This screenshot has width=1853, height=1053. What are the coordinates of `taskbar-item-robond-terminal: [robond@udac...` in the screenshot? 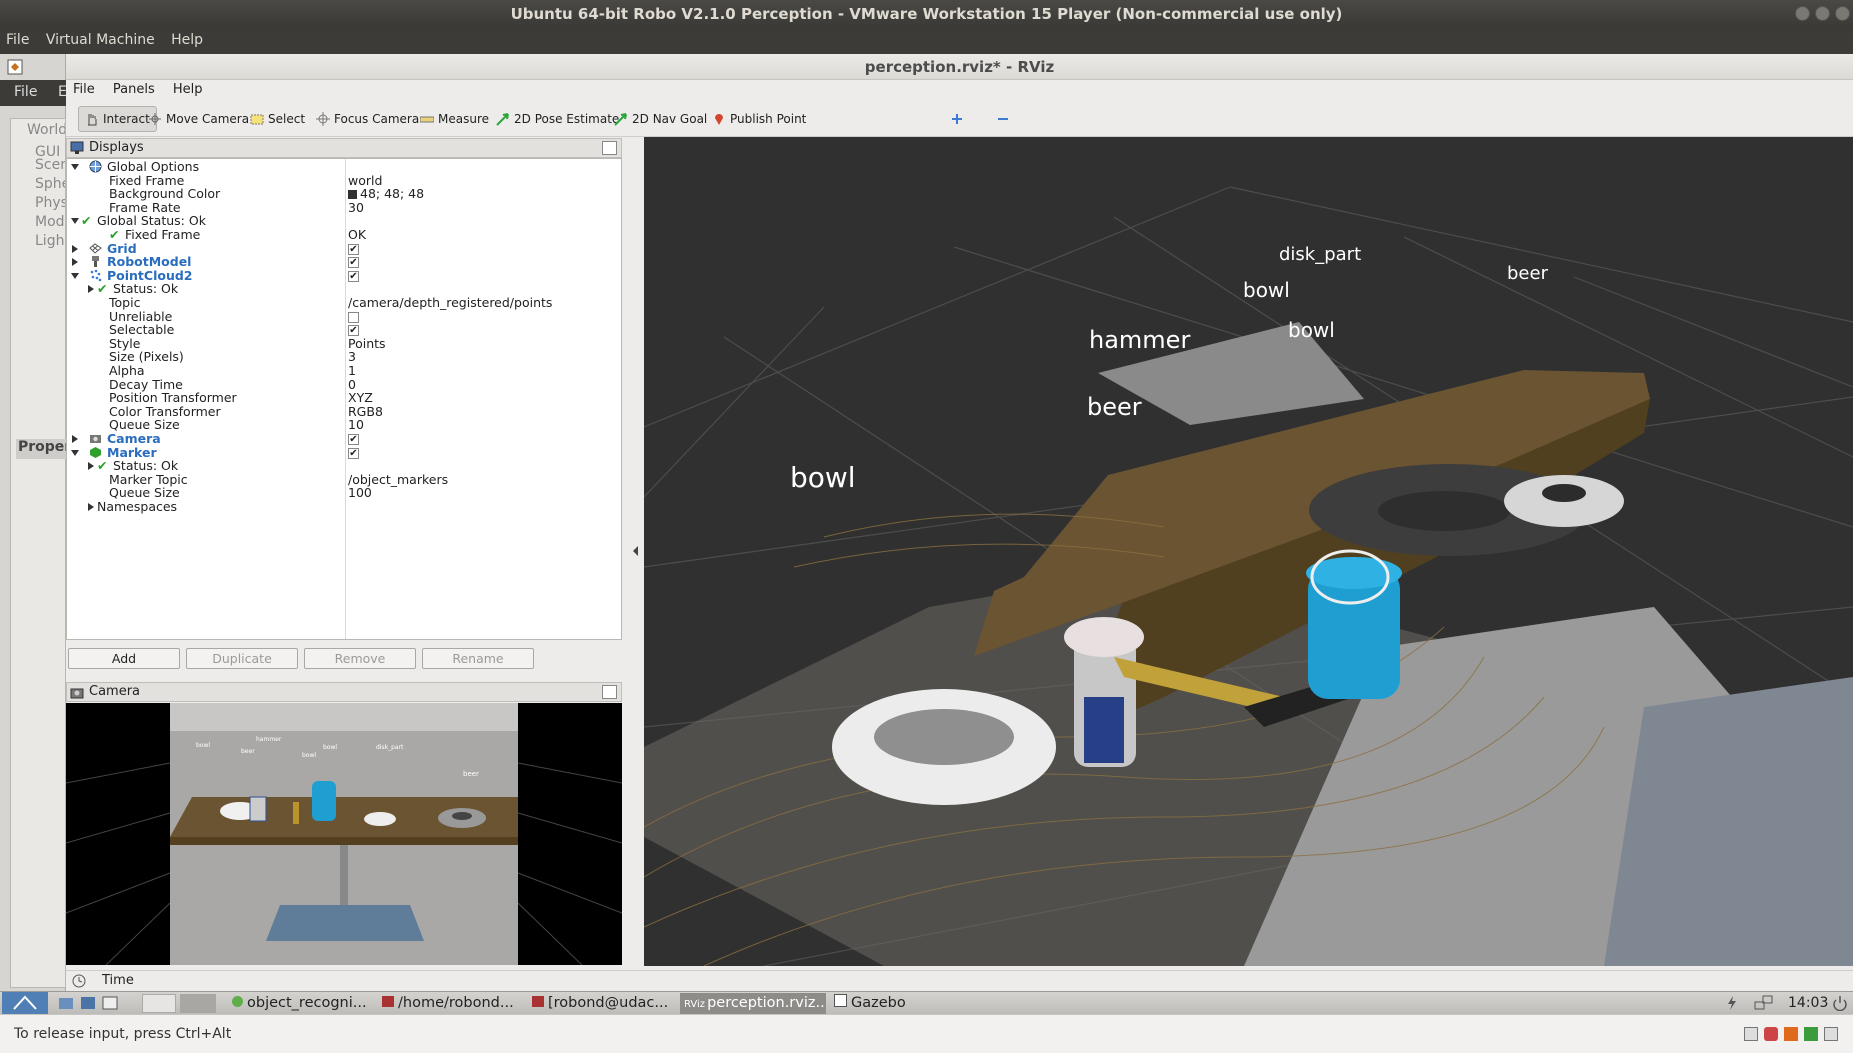 It's located at (601, 1003).